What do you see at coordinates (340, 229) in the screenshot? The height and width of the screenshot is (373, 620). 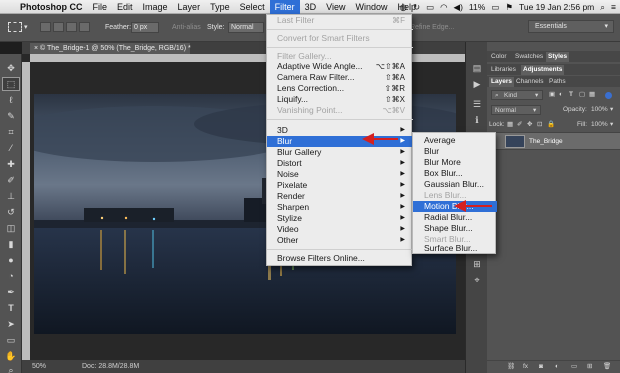 I see `menu-item-video: Video ▶` at bounding box center [340, 229].